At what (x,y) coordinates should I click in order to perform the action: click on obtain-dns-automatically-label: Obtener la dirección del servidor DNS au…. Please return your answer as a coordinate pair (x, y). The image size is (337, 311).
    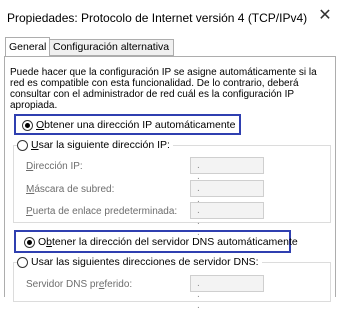
    Looking at the image, I should click on (168, 242).